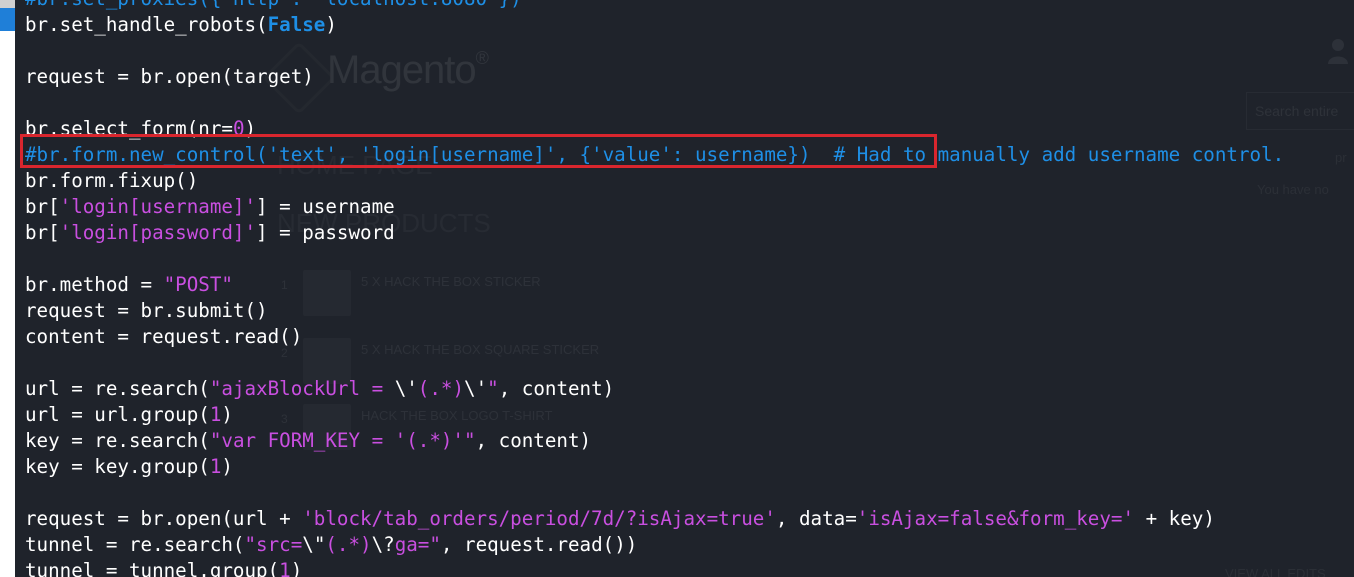 The image size is (1354, 577). I want to click on code-token-plain: + key), so click(1174, 518).